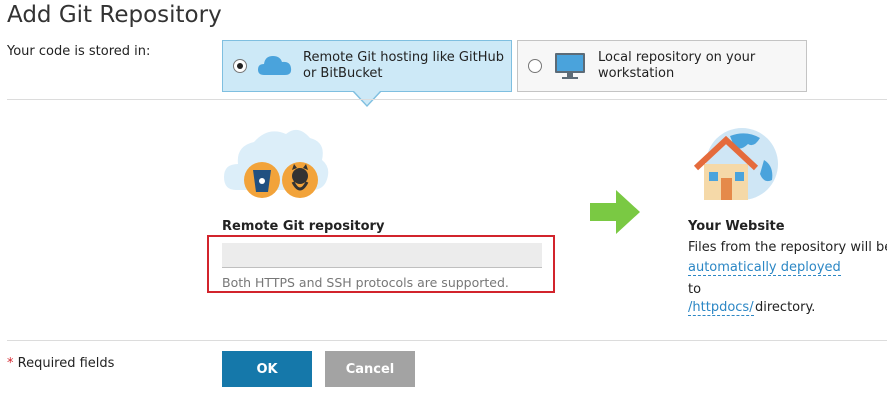 The width and height of the screenshot is (887, 397). What do you see at coordinates (764, 268) in the screenshot?
I see `auto-deploy-link: automatically deployed` at bounding box center [764, 268].